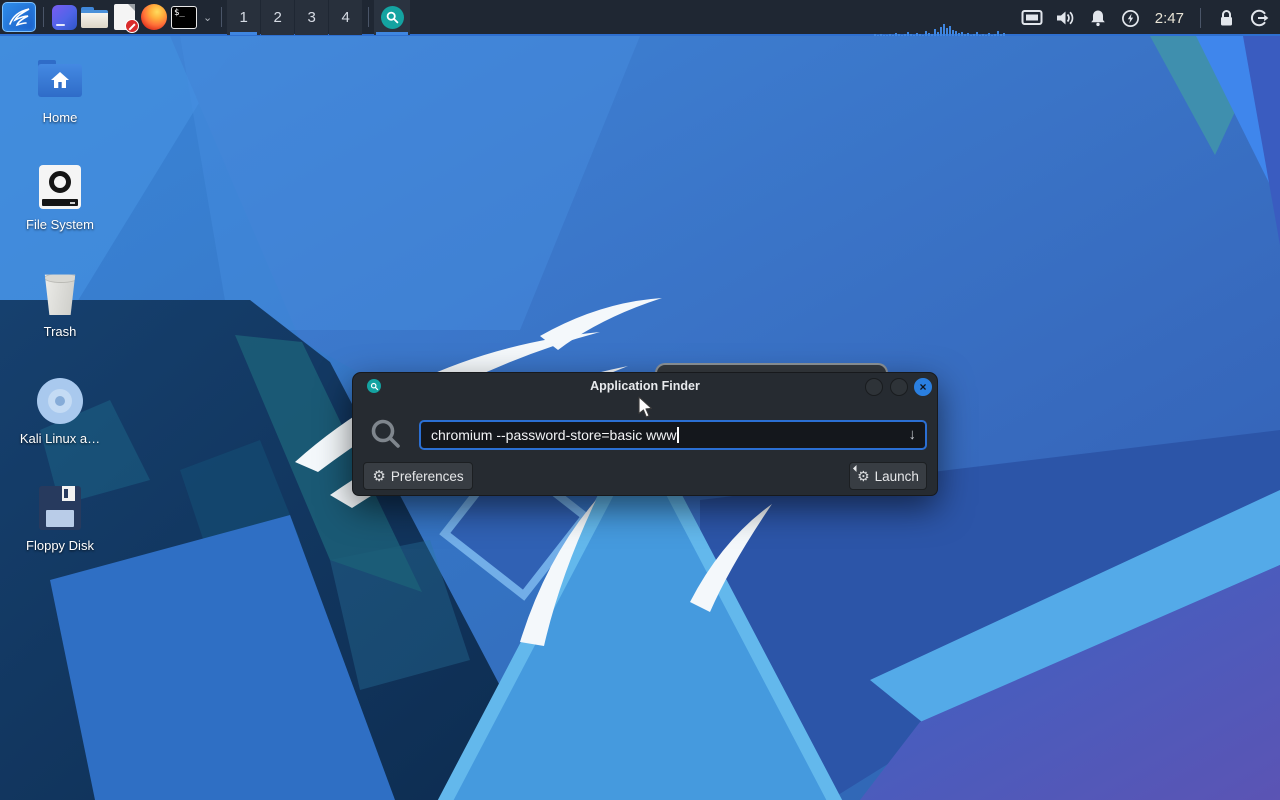  I want to click on workspace-button-3: 3, so click(312, 17).